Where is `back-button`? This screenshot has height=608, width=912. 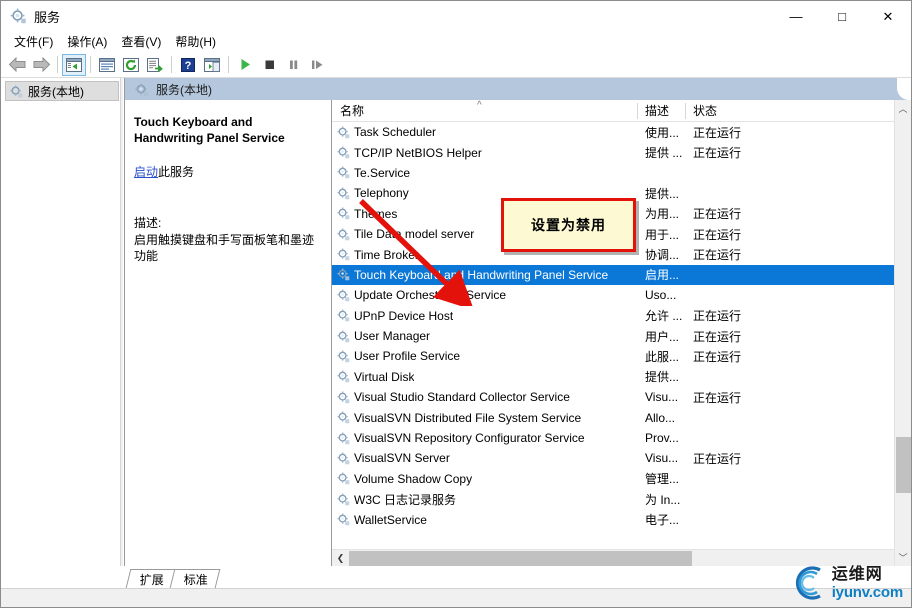
back-button is located at coordinates (17, 65).